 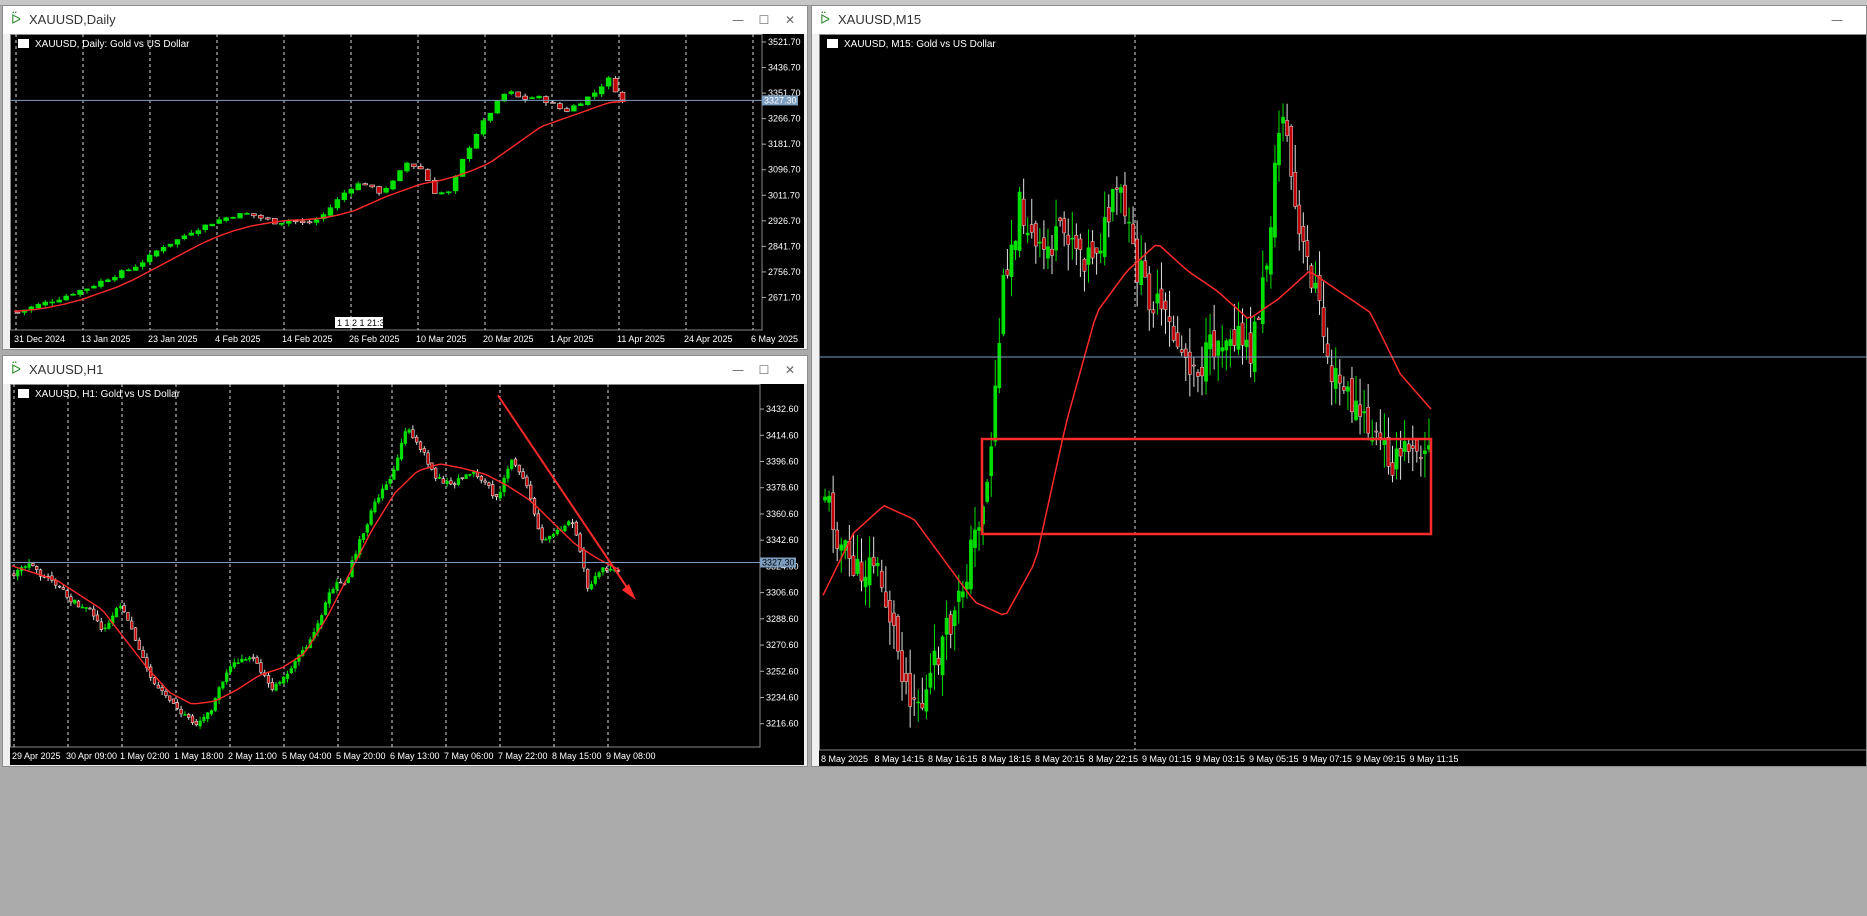 I want to click on chart-label: XAUUSD, M15: Gold vs US Dollar, so click(x=911, y=44).